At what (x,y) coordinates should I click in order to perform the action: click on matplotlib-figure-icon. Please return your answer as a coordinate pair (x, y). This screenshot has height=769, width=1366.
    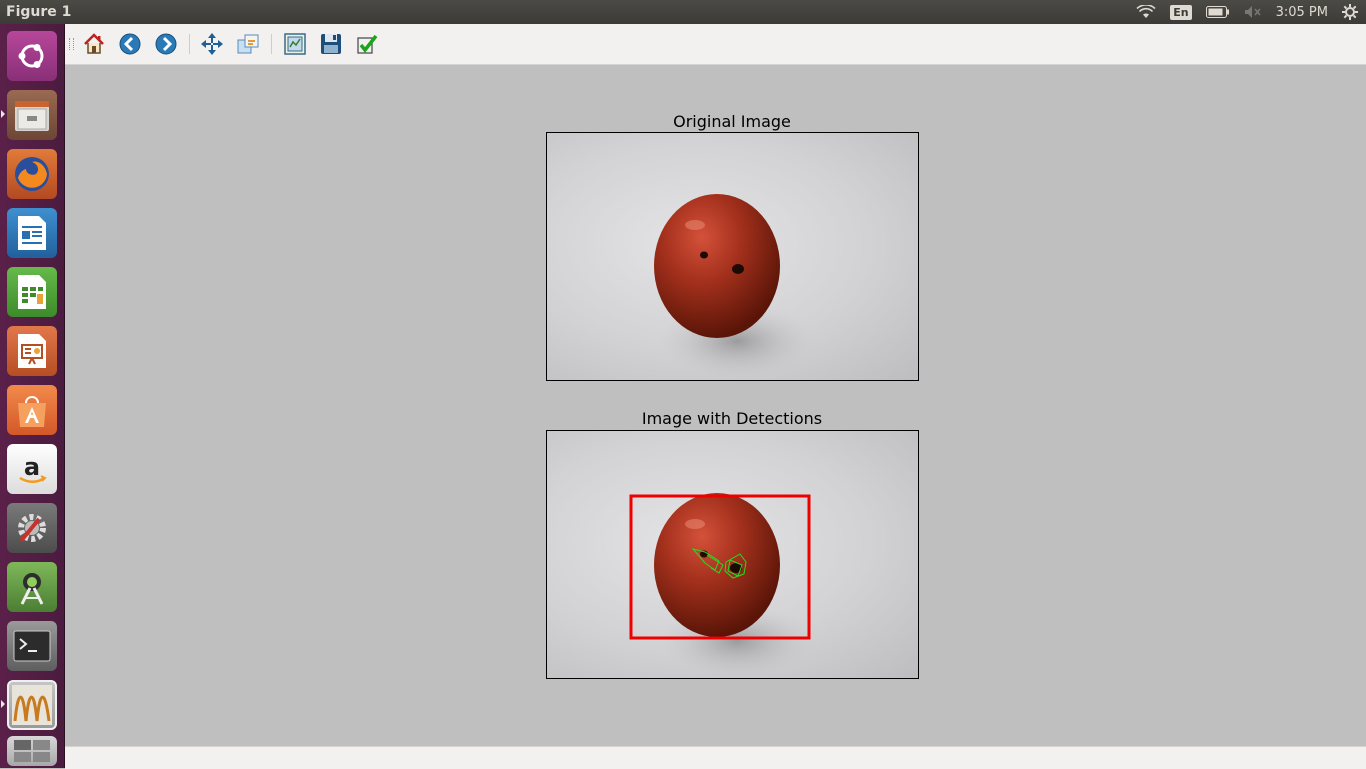
    Looking at the image, I should click on (32, 705).